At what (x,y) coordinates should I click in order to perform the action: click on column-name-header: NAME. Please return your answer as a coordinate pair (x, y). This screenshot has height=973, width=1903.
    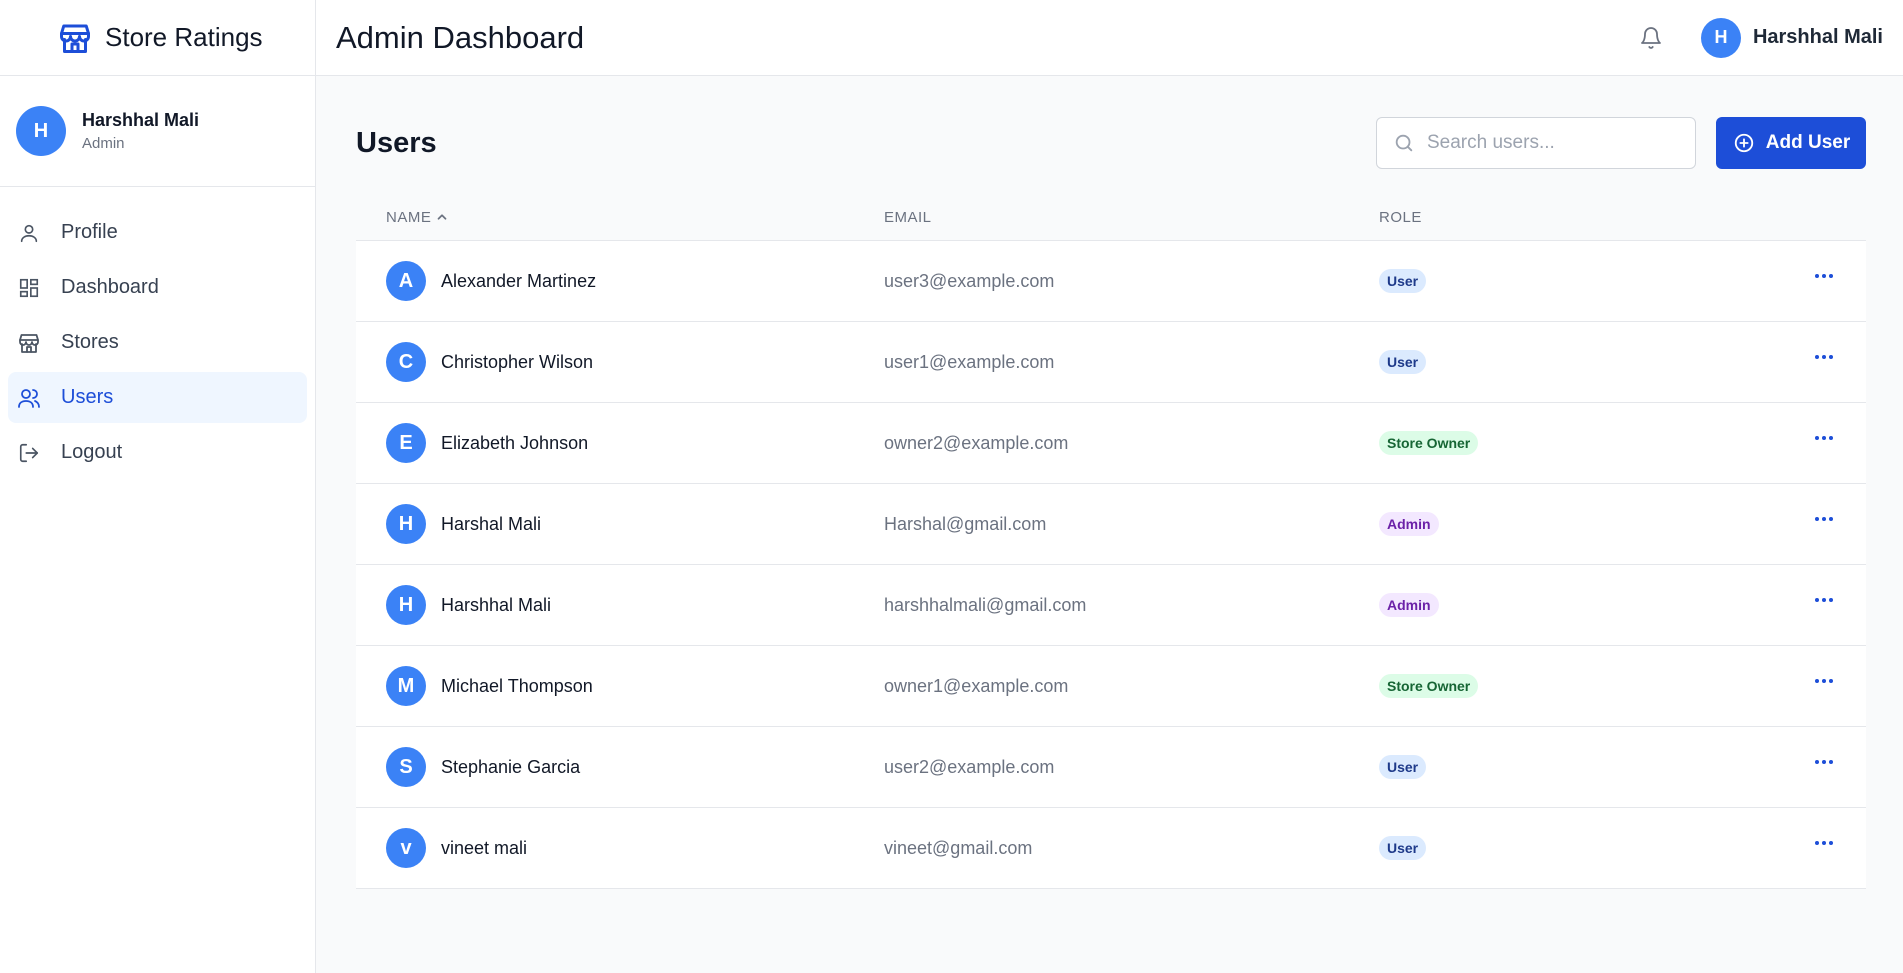
    Looking at the image, I should click on (620, 217).